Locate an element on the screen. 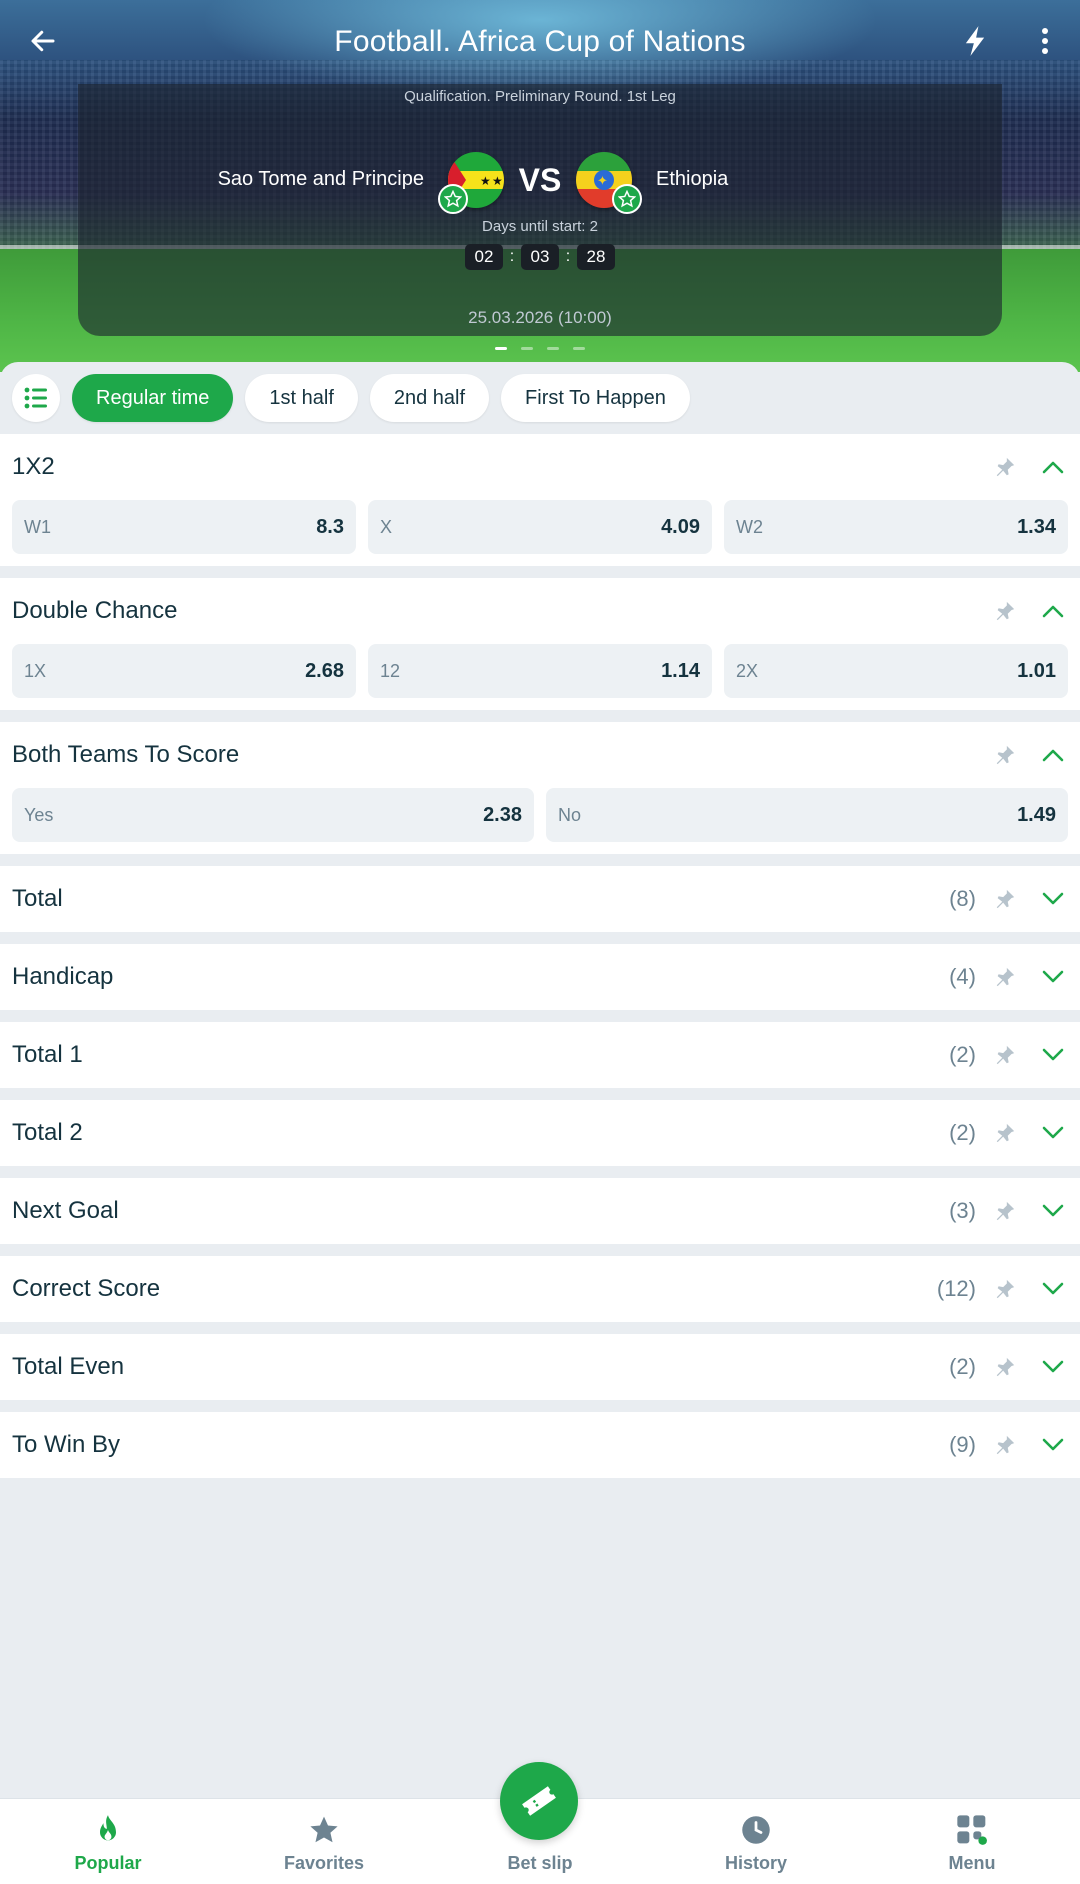  nav-label: History is located at coordinates (755, 1863).